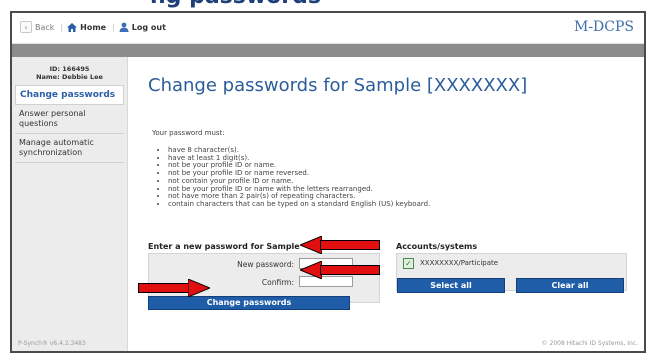 The width and height of the screenshot is (652, 360). Describe the element at coordinates (69, 95) in the screenshot. I see `sidebar-item-change-passwords: Change passwords` at that location.